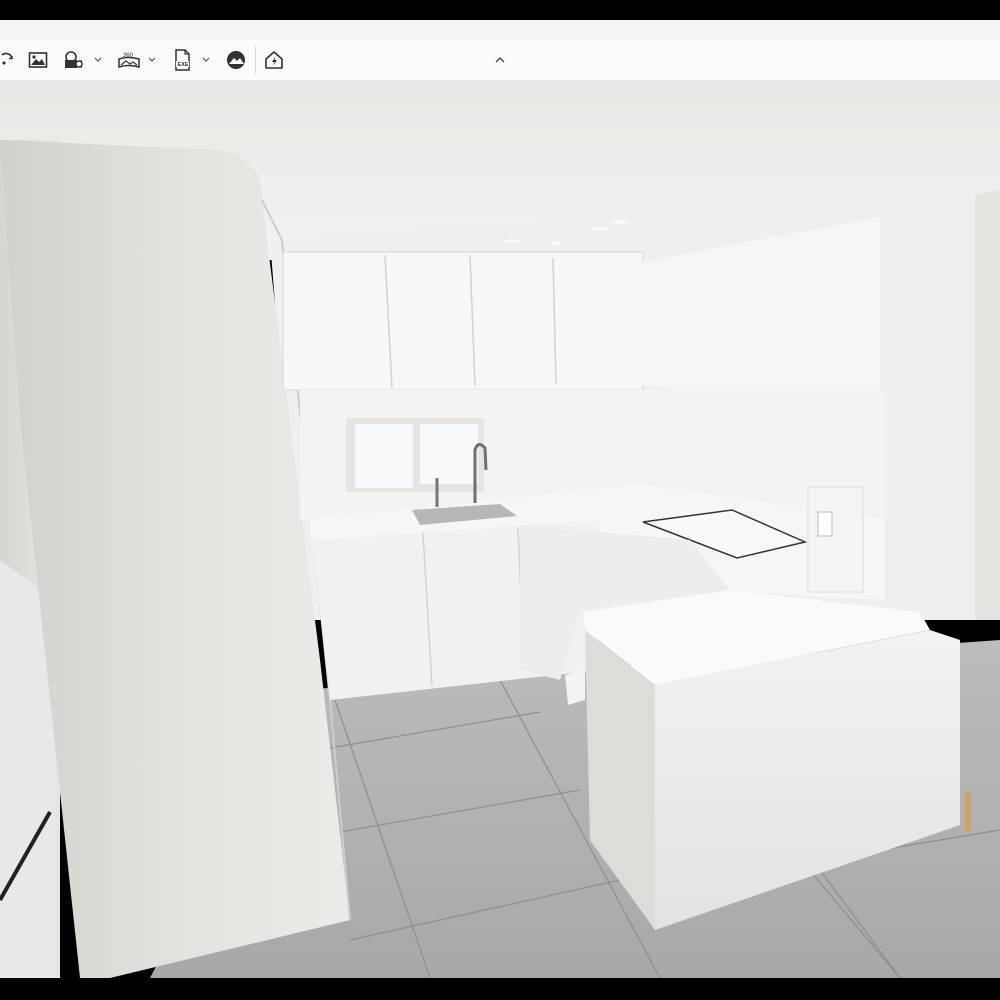  Describe the element at coordinates (835, 539) in the screenshot. I see `countertop-appliance` at that location.